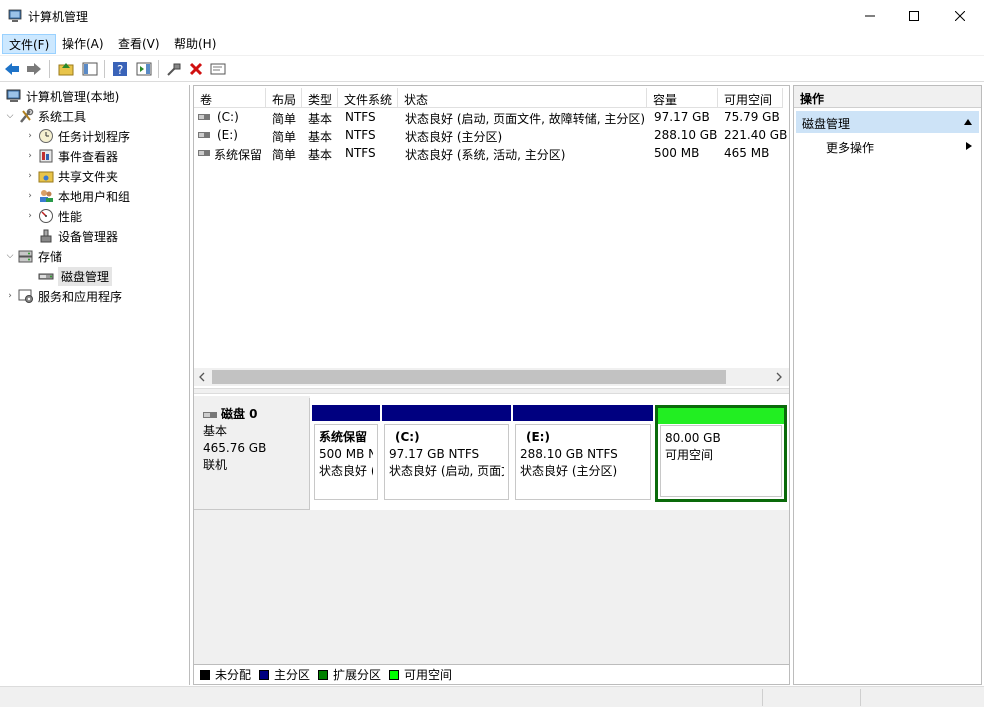 This screenshot has height=707, width=984. I want to click on delete-icon, so click(196, 69).